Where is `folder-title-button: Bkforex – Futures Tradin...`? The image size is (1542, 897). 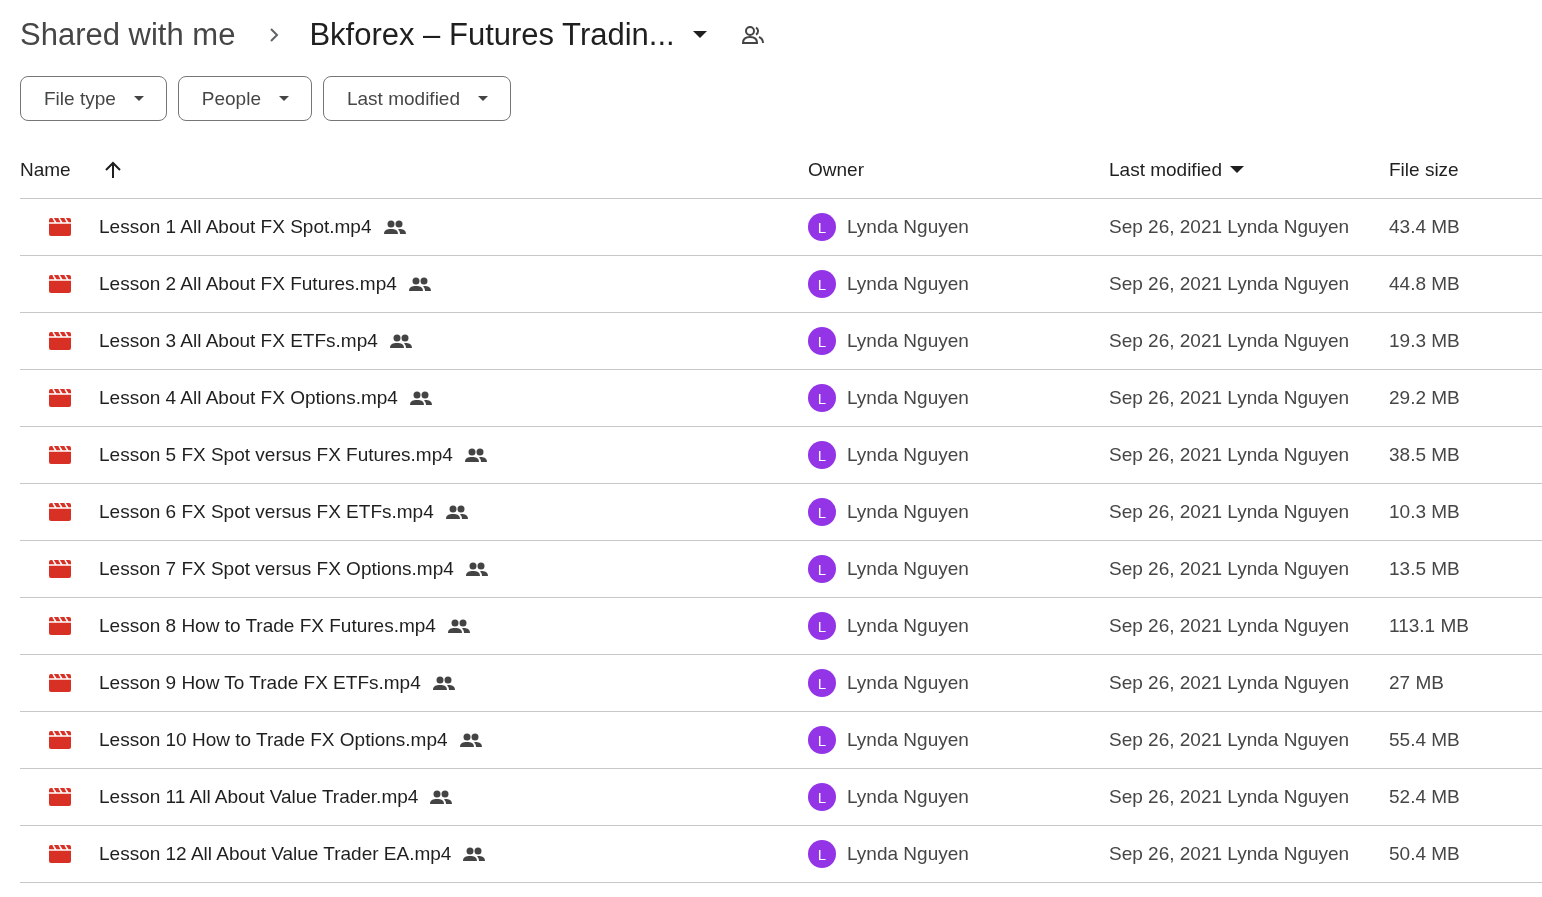 folder-title-button: Bkforex – Futures Tradin... is located at coordinates (508, 35).